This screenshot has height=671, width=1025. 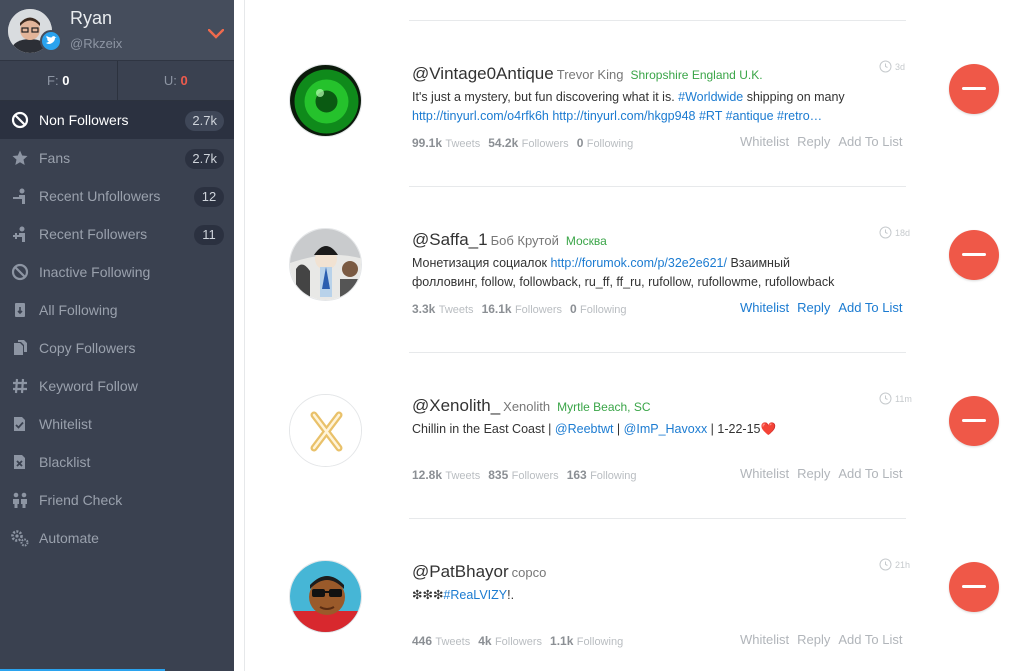 What do you see at coordinates (117, 348) in the screenshot?
I see `nav-item-copy-followers: Copy Followers` at bounding box center [117, 348].